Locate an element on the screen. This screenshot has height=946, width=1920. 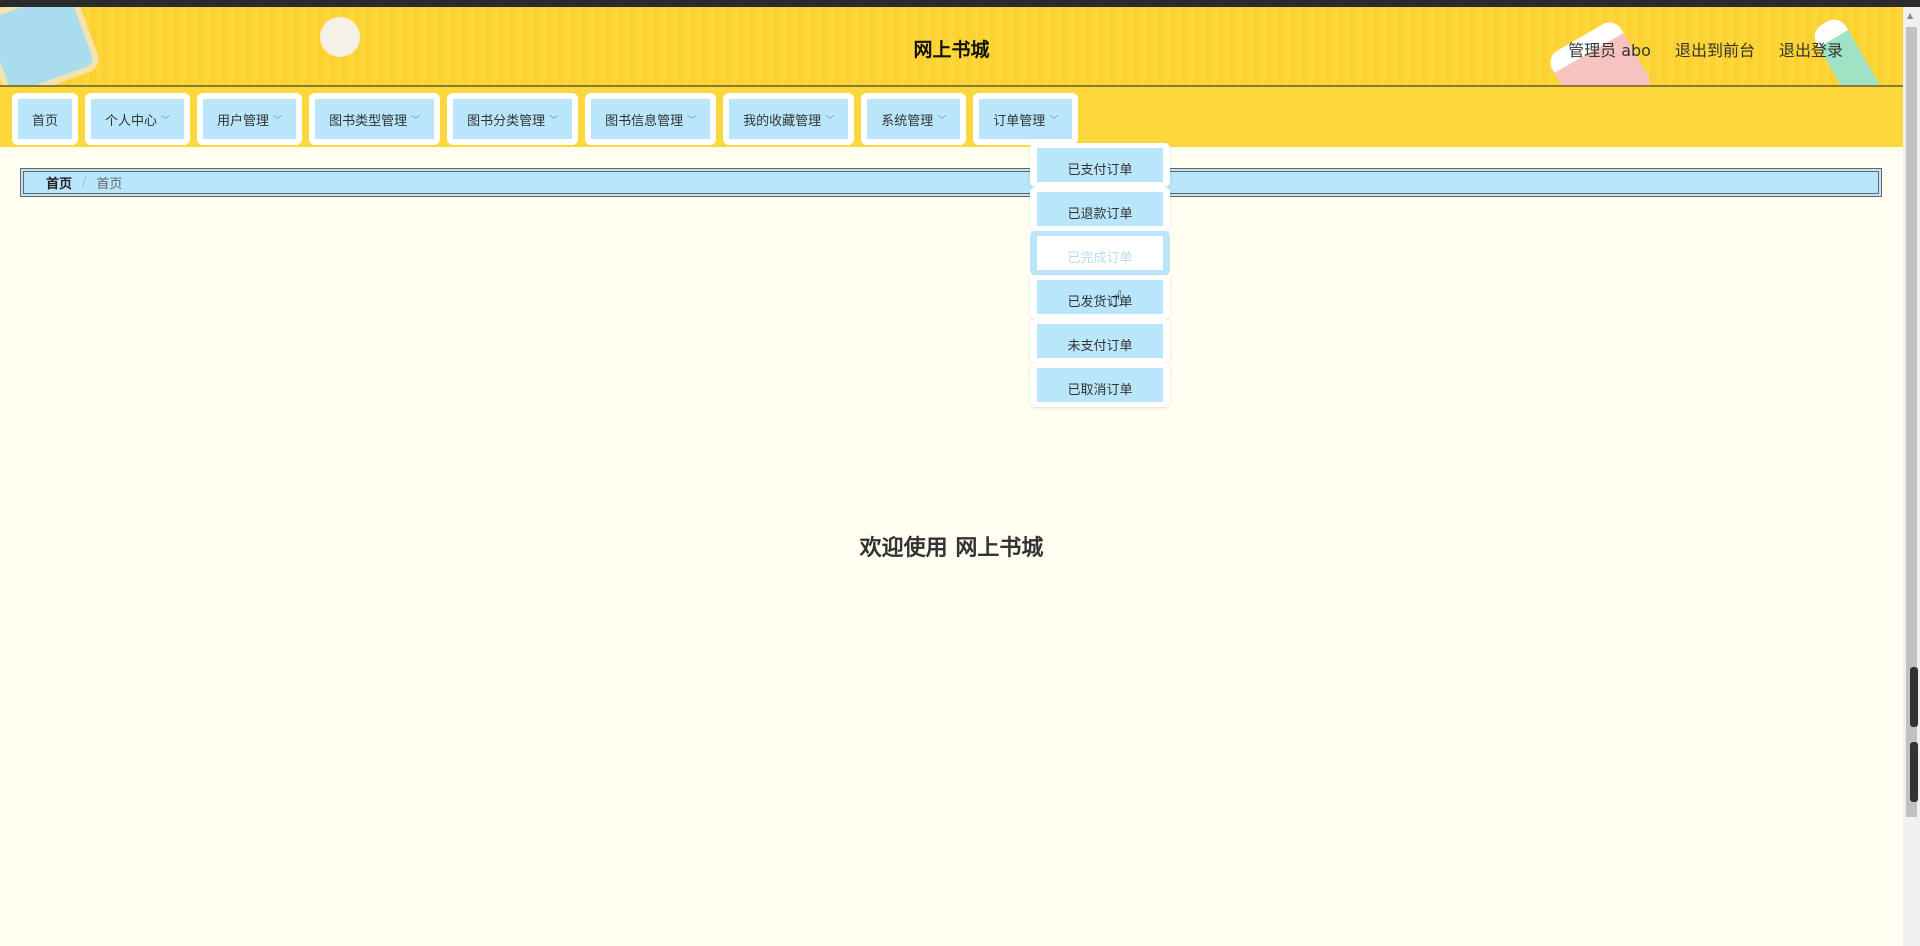
menu-item-label: 未支付订单 is located at coordinates (1100, 341).